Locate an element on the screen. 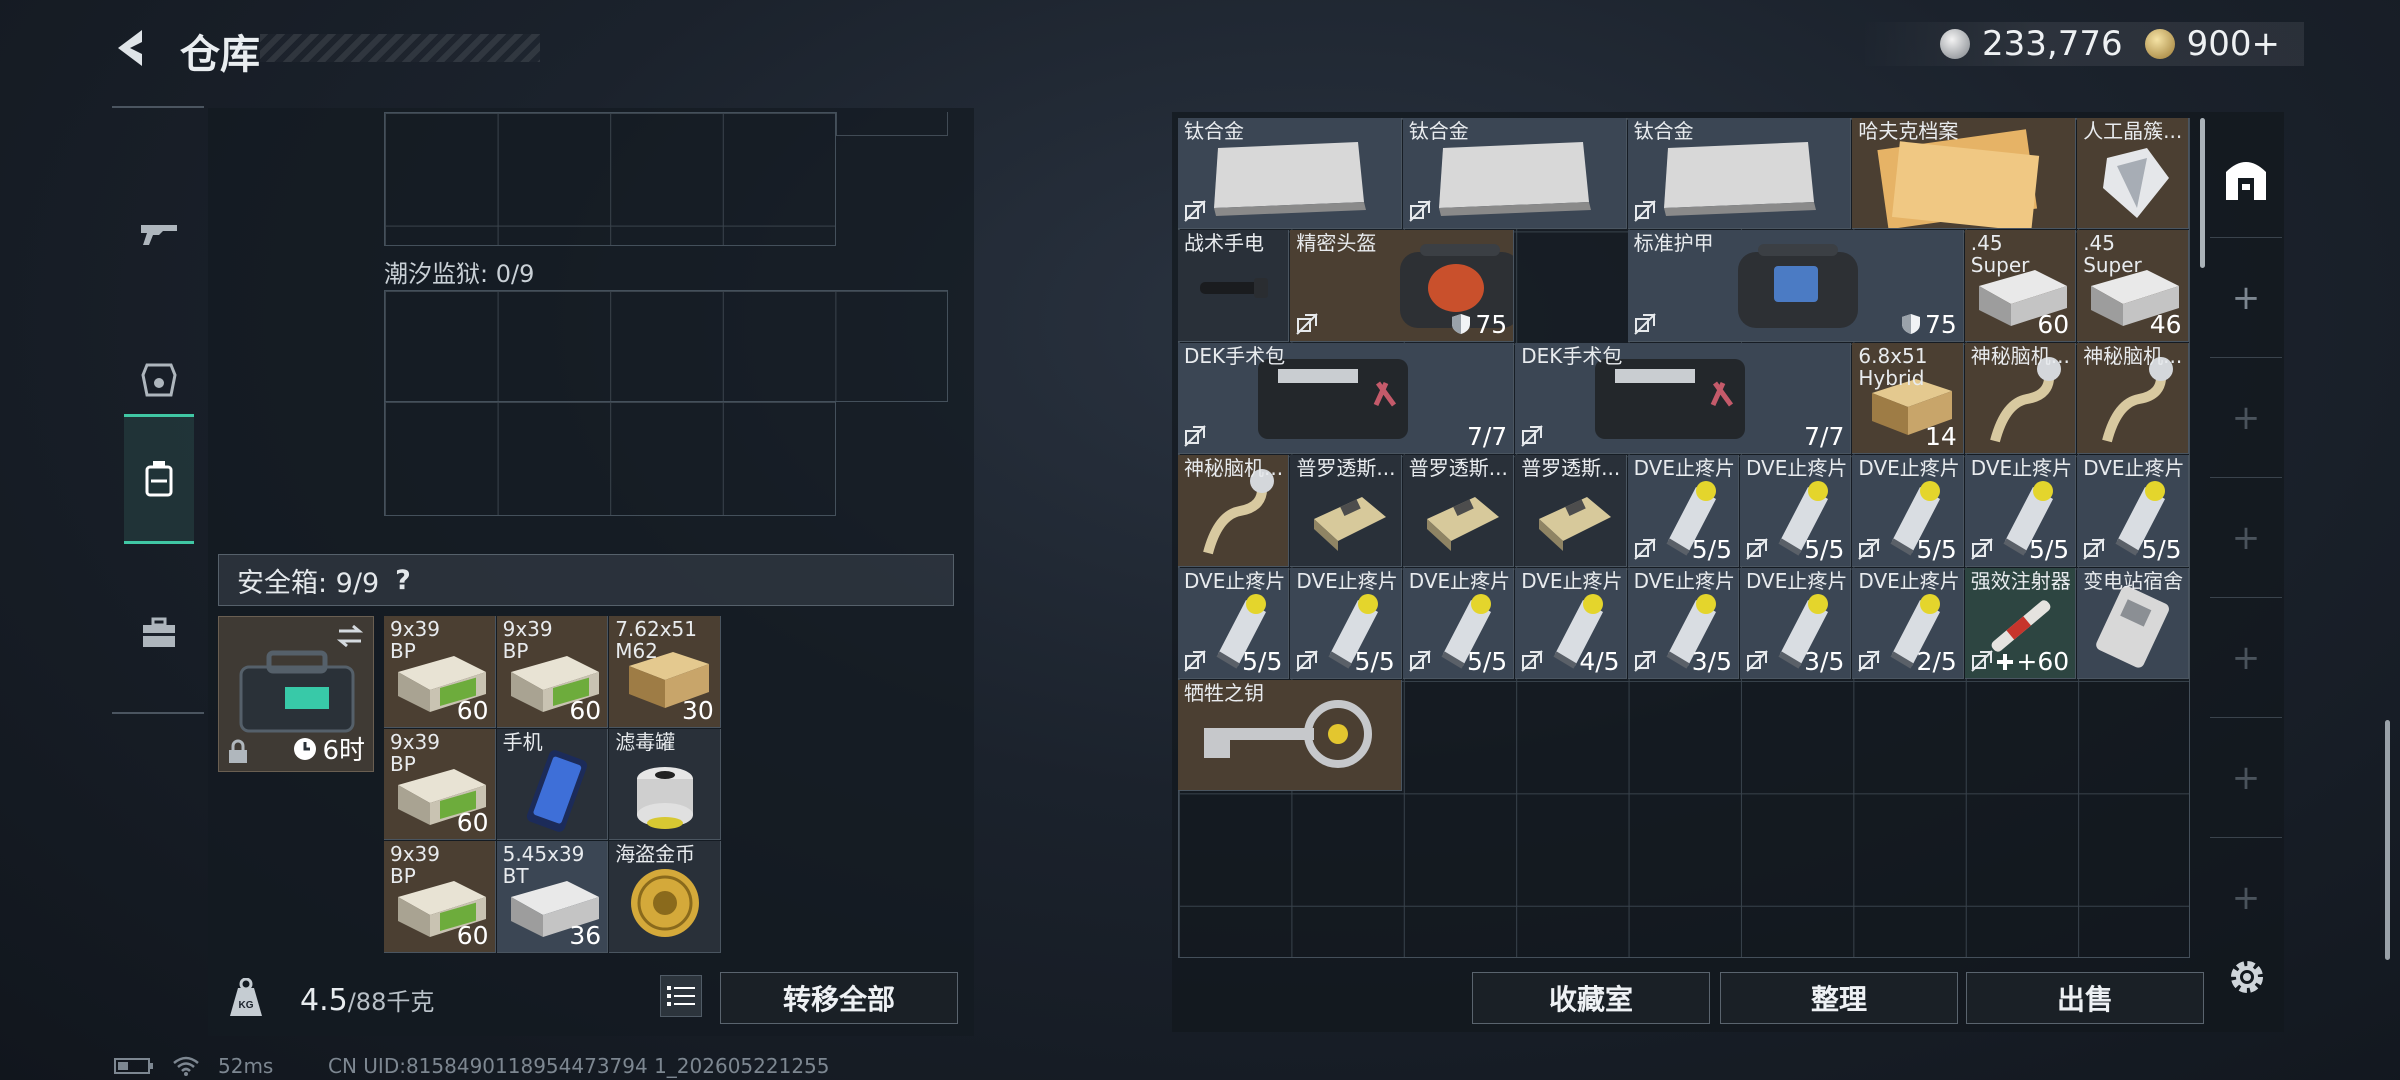  inventory-item: 精密头盔 75 is located at coordinates (1402, 286).